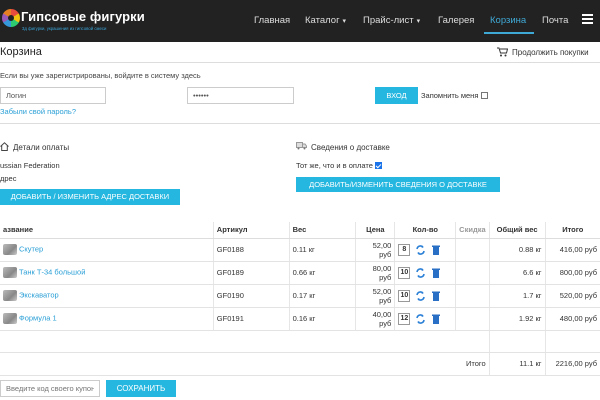  What do you see at coordinates (141, 388) in the screenshot?
I see `save-coupon-button: СОХРАНИТЬ` at bounding box center [141, 388].